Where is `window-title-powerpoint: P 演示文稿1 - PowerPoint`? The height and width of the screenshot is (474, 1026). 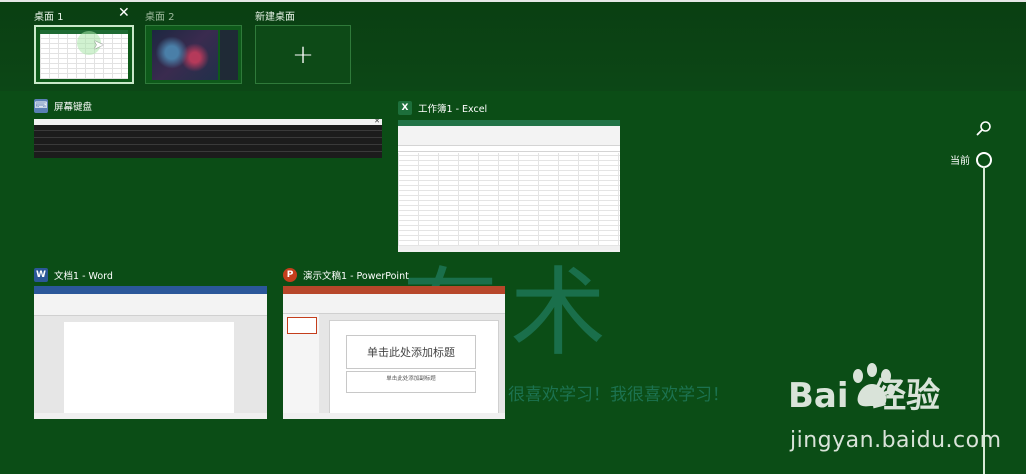
window-title-powerpoint: P 演示文稿1 - PowerPoint is located at coordinates (346, 275).